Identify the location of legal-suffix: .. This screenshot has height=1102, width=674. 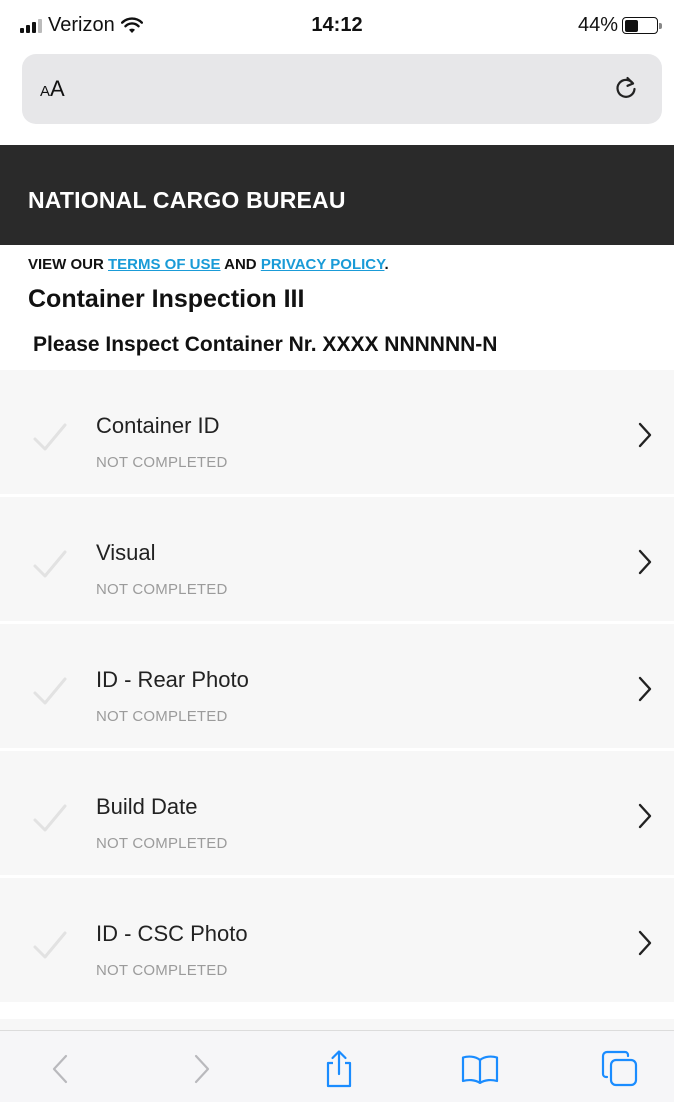
(386, 264).